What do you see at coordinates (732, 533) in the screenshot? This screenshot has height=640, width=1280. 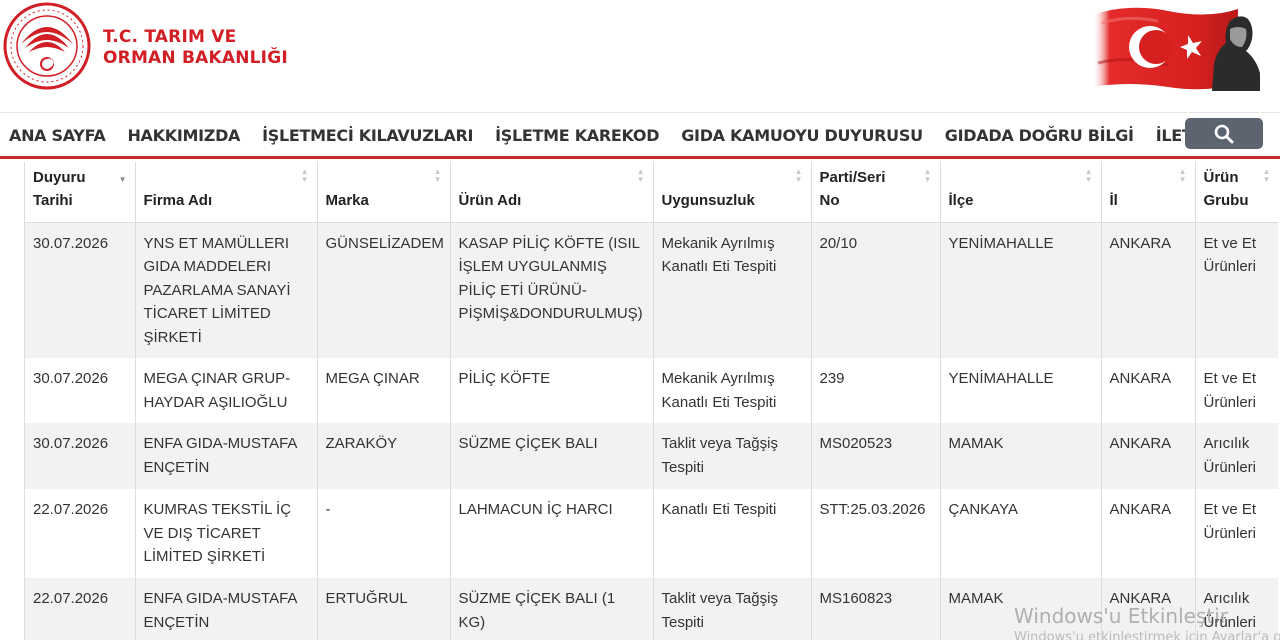 I see `nonconformity-cell: Kanatlı Eti Tespiti` at bounding box center [732, 533].